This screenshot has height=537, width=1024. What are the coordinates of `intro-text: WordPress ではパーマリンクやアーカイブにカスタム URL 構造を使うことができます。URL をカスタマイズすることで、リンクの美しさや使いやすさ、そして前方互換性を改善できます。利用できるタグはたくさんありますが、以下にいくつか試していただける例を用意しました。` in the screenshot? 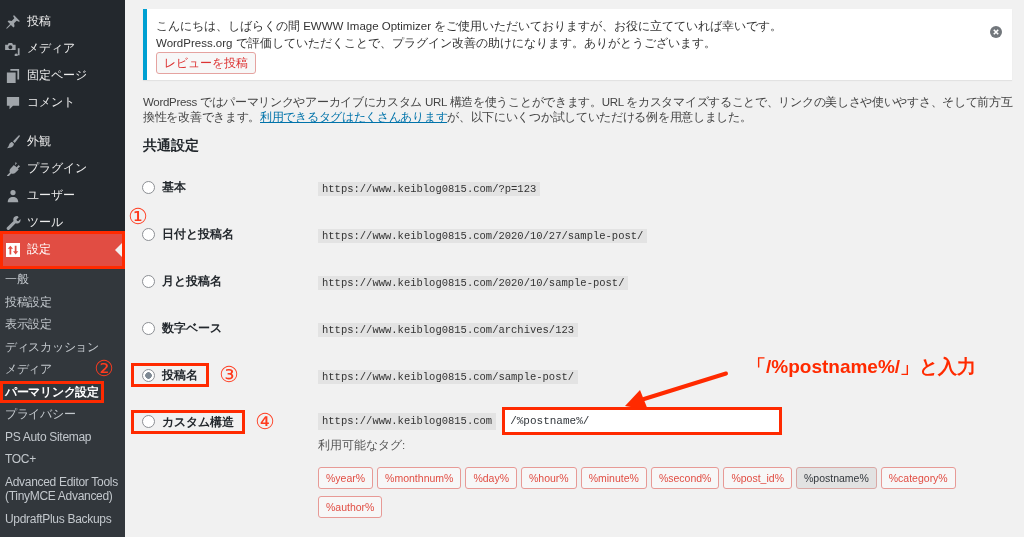 It's located at (578, 110).